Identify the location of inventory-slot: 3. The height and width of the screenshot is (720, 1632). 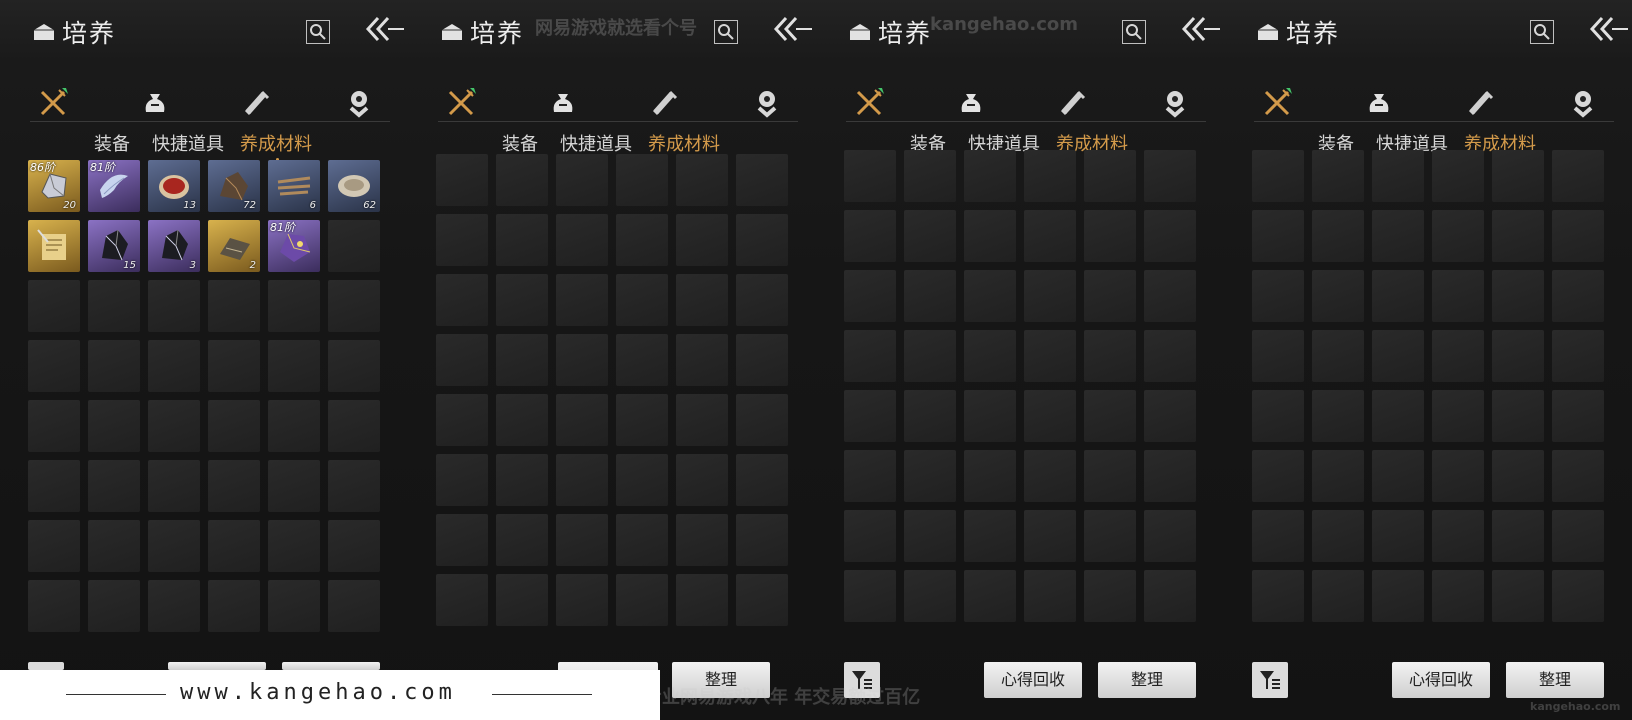
(174, 246).